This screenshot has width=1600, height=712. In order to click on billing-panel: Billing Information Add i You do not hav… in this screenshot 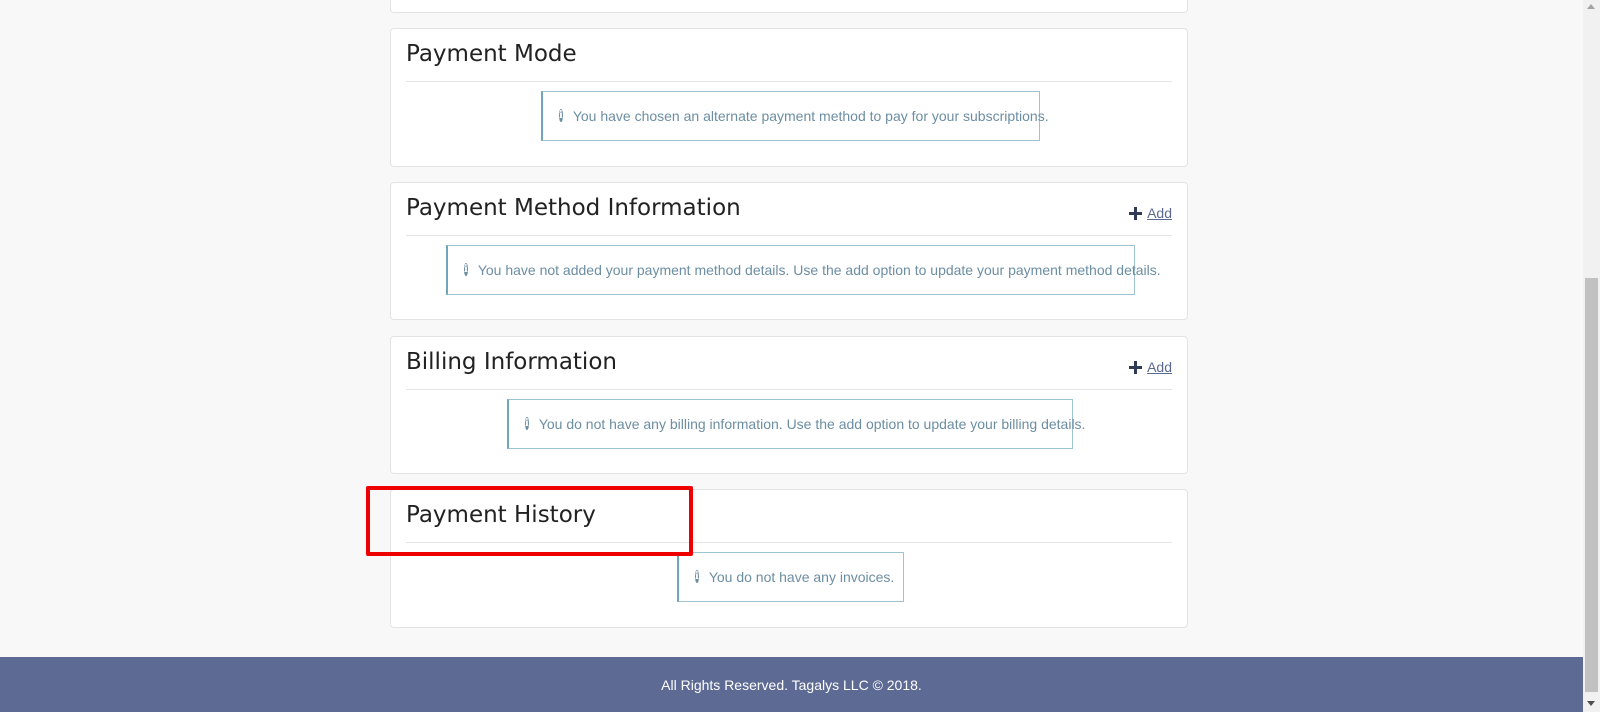, I will do `click(789, 405)`.